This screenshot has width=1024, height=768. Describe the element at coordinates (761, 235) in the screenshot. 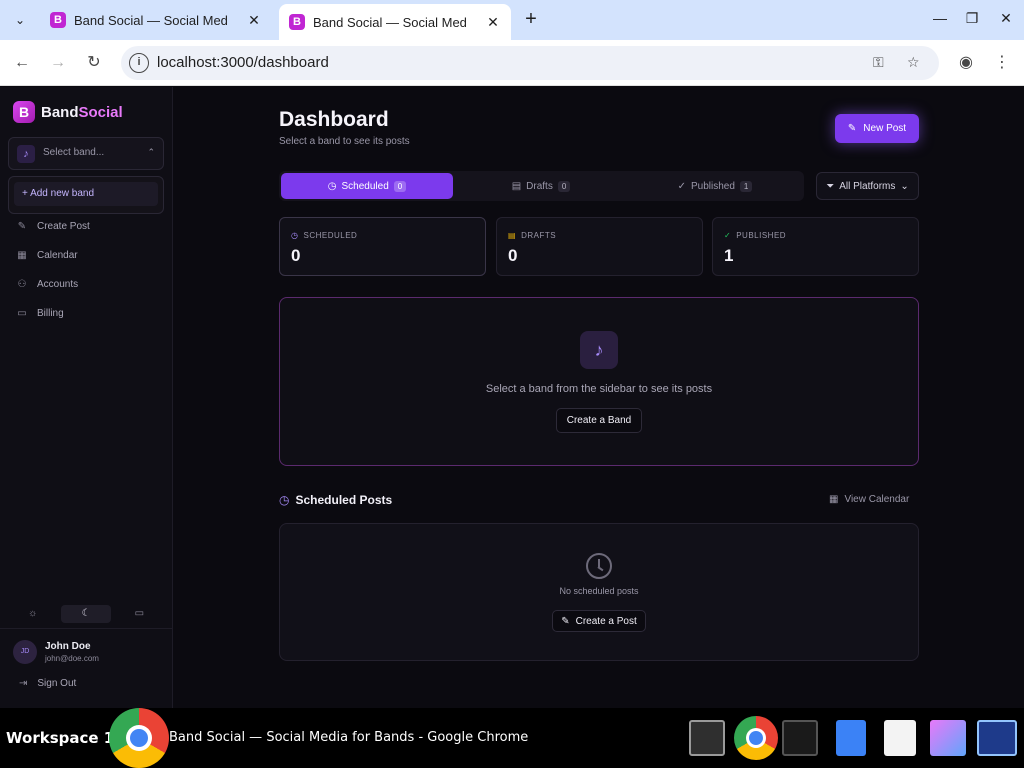

I see `stat-label: PUBLISHED` at that location.